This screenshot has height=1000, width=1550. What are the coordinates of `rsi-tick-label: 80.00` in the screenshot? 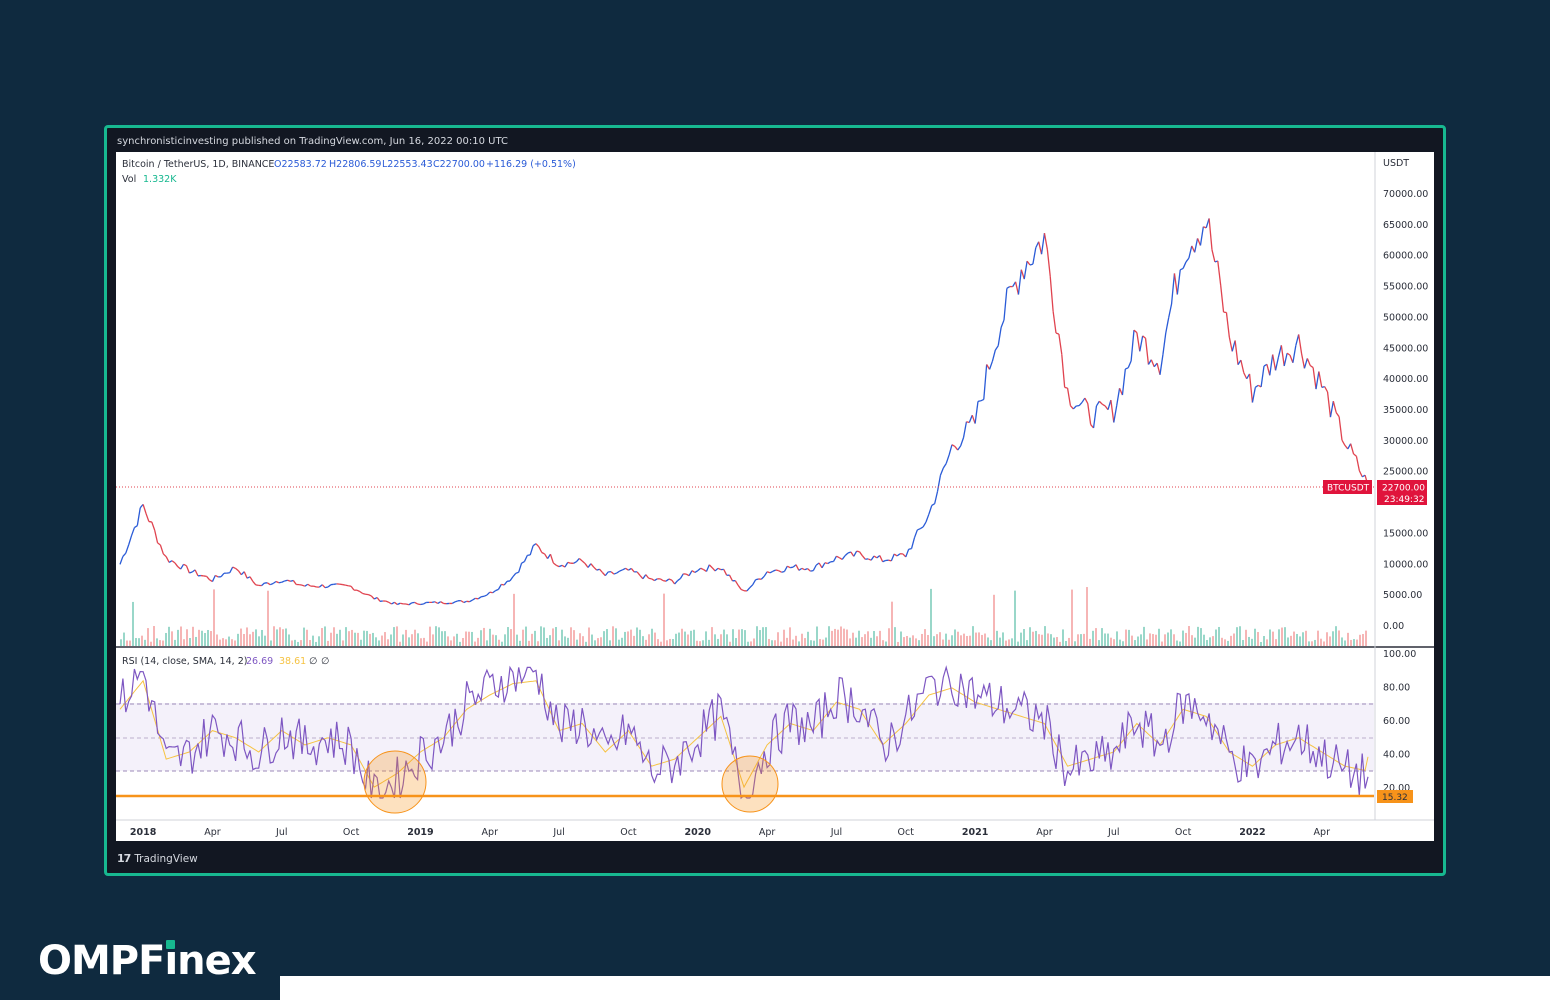 It's located at (1396, 688).